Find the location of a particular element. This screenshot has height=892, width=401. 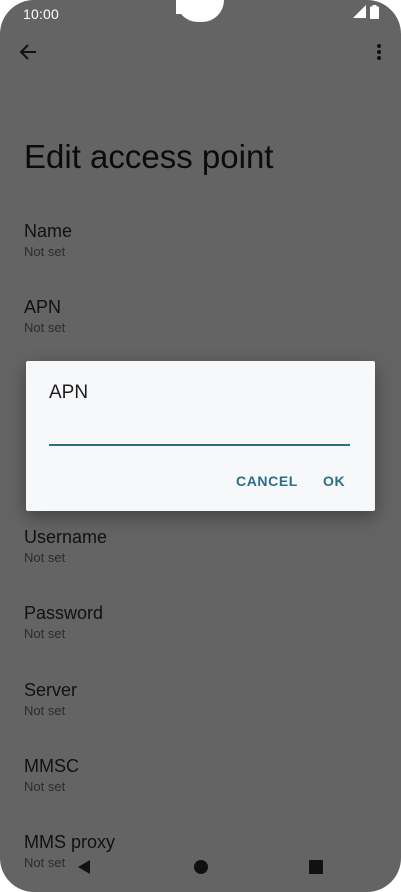

signal-icon is located at coordinates (359, 14).